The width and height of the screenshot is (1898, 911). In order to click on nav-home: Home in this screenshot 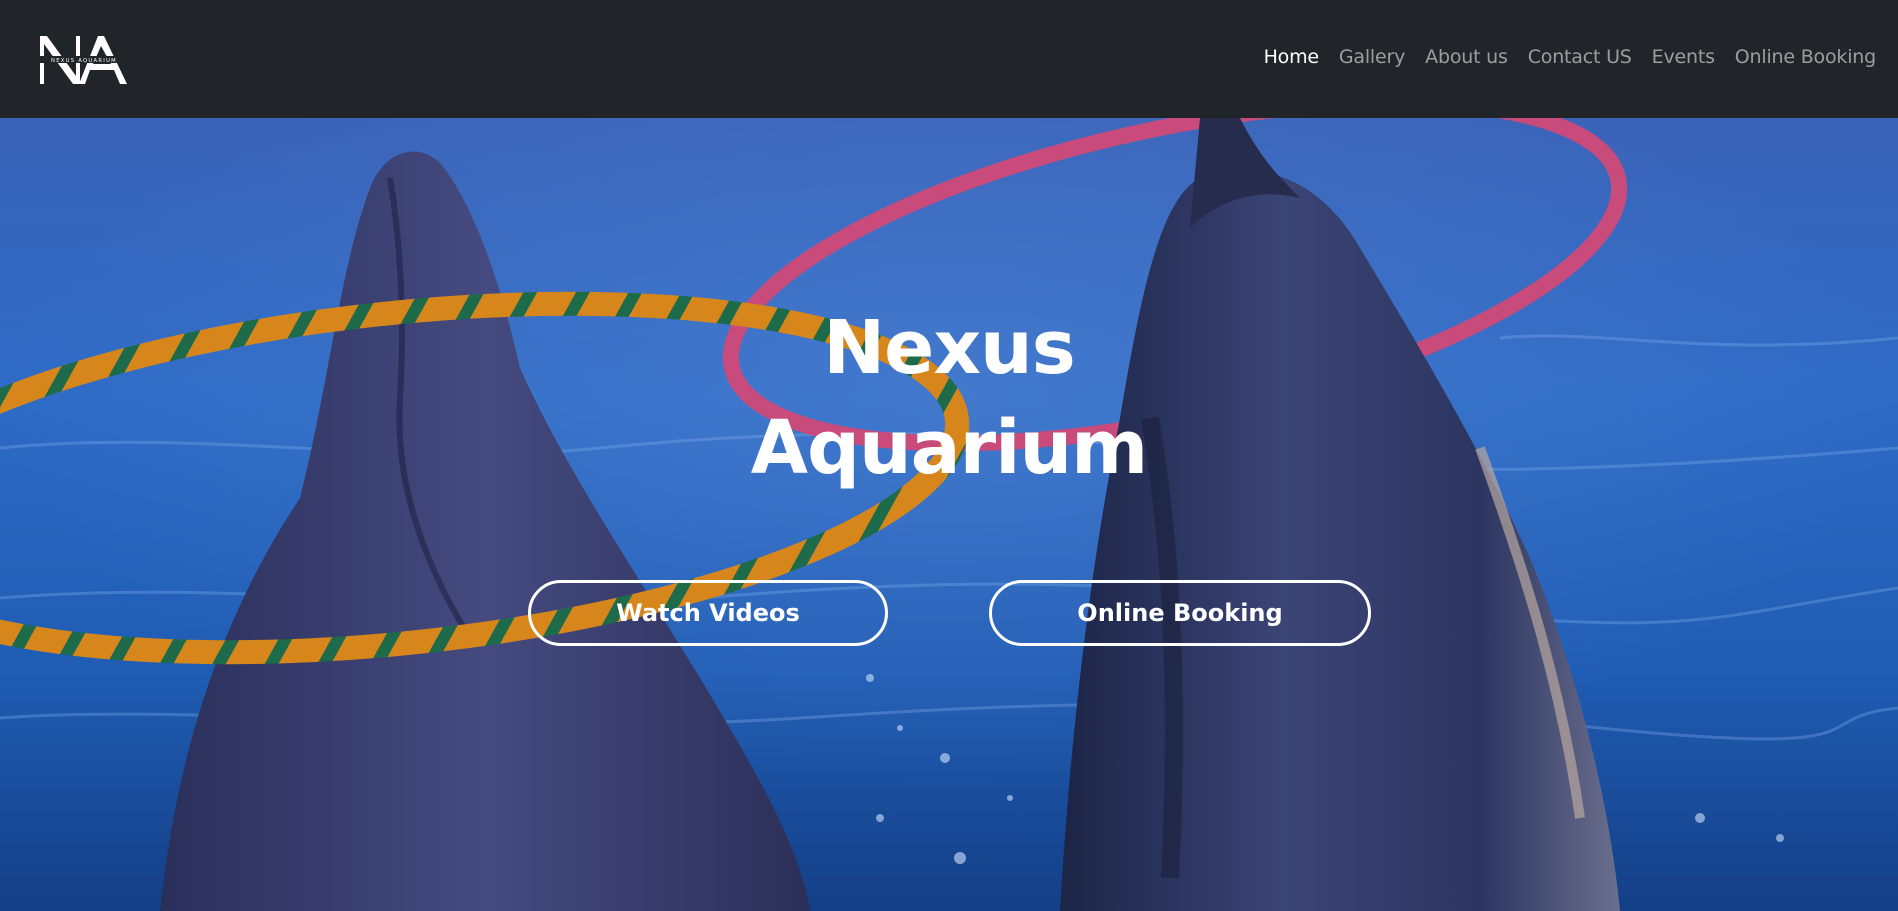, I will do `click(1292, 57)`.